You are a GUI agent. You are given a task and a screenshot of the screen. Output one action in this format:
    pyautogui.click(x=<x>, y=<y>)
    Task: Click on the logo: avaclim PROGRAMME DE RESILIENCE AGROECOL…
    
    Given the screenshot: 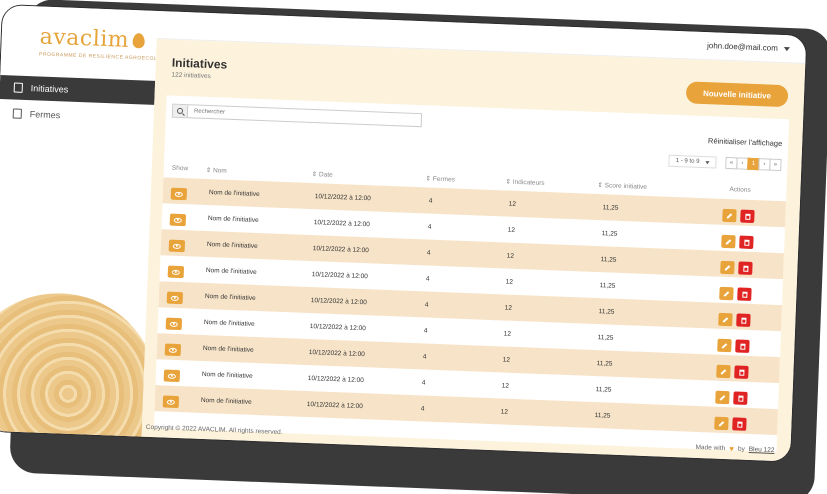 What is the action you would take?
    pyautogui.click(x=109, y=43)
    